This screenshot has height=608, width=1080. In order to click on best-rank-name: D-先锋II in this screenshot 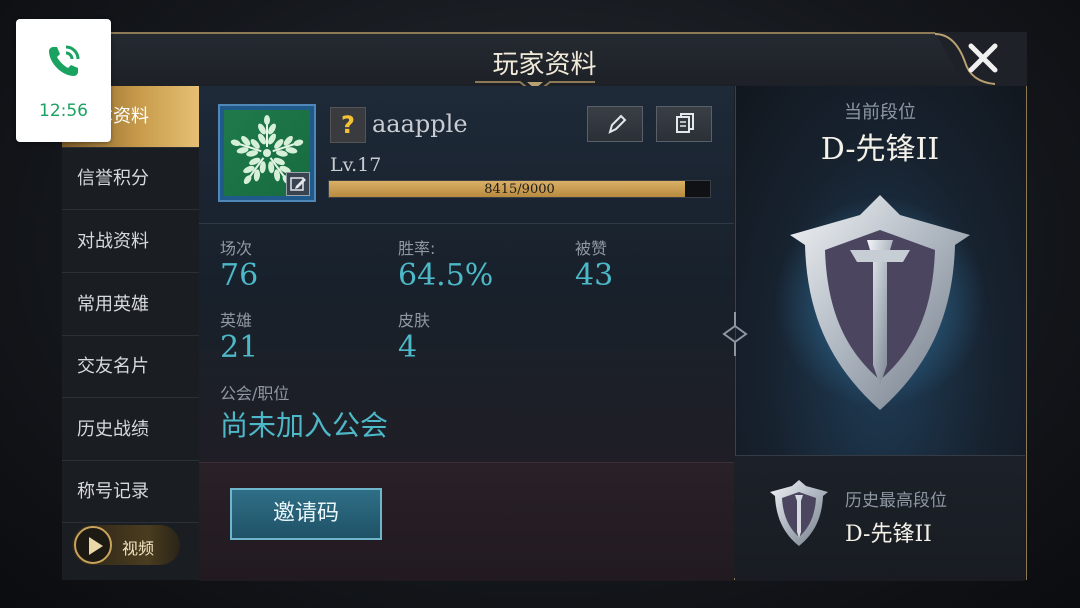, I will do `click(888, 534)`.